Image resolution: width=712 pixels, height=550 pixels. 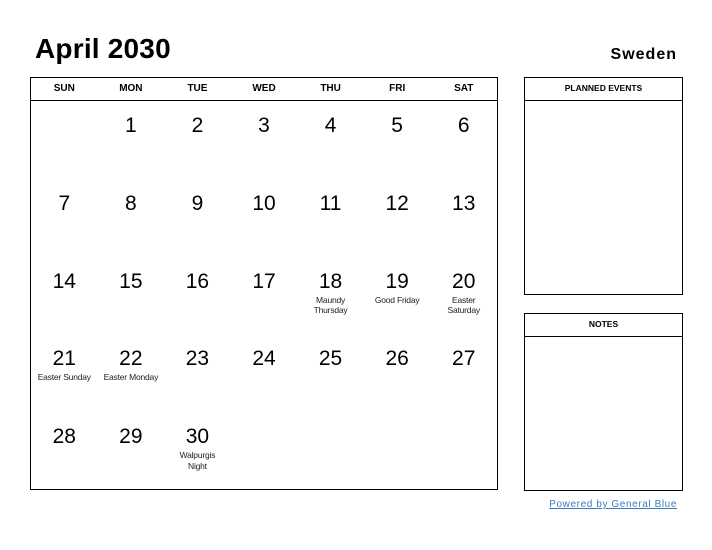 What do you see at coordinates (330, 373) in the screenshot?
I see `day-cell: 25` at bounding box center [330, 373].